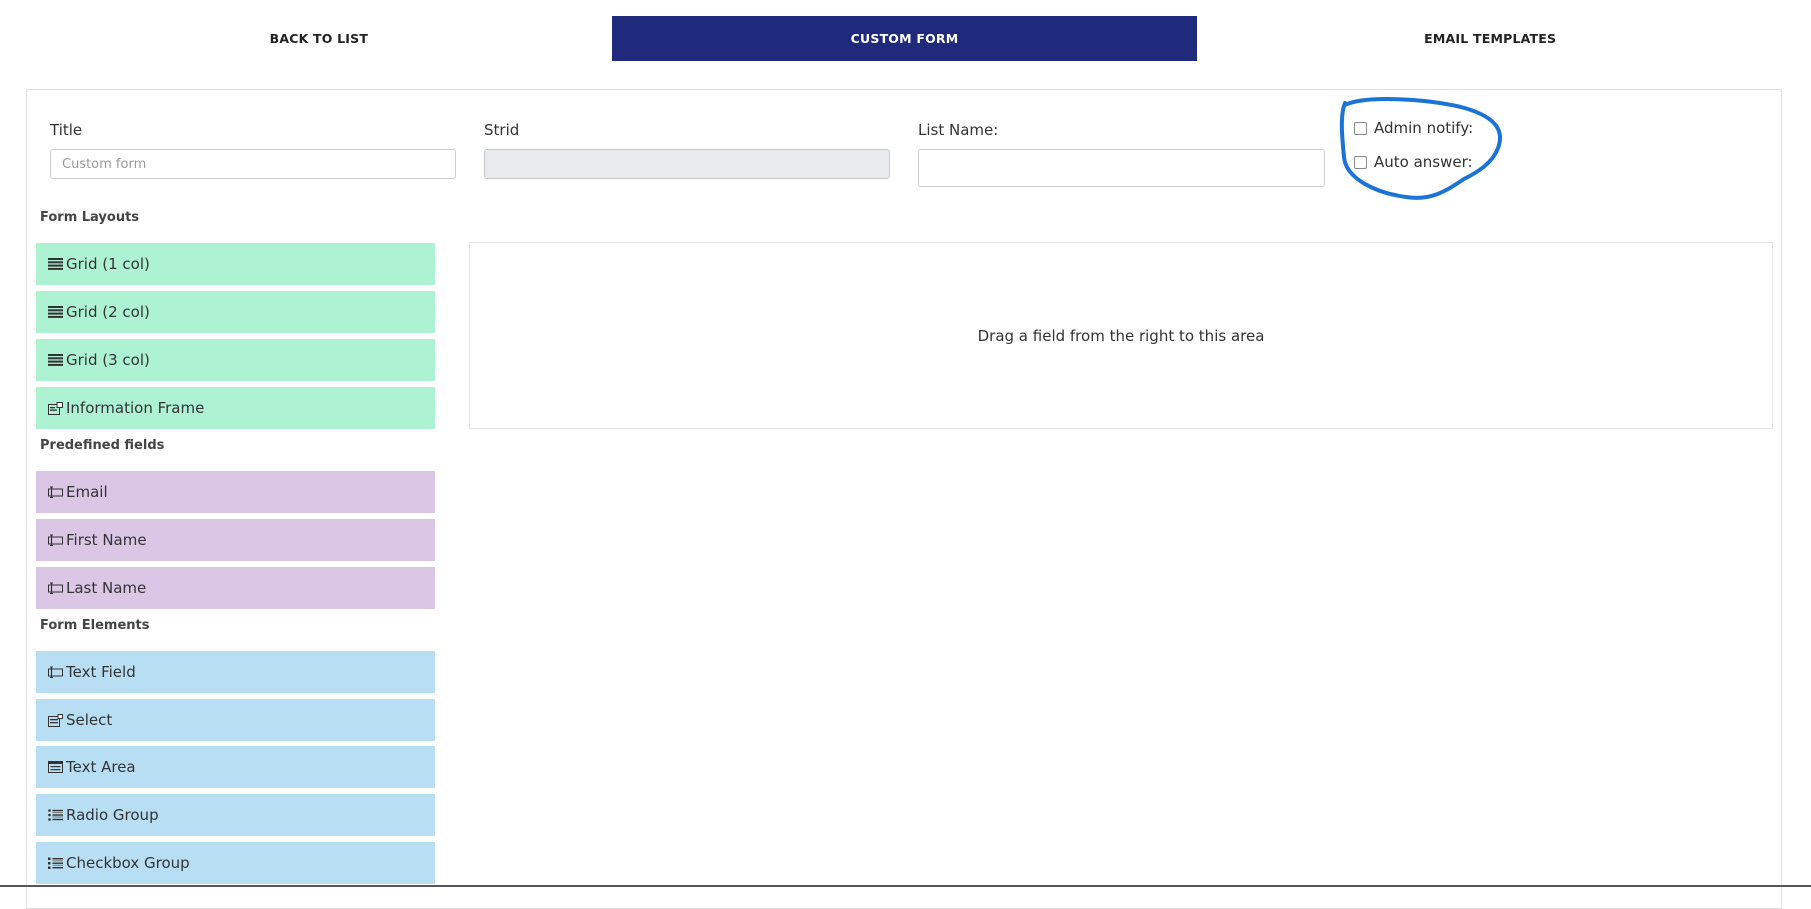 This screenshot has width=1811, height=909. What do you see at coordinates (112, 815) in the screenshot?
I see `palette-item-label: Radio Group` at bounding box center [112, 815].